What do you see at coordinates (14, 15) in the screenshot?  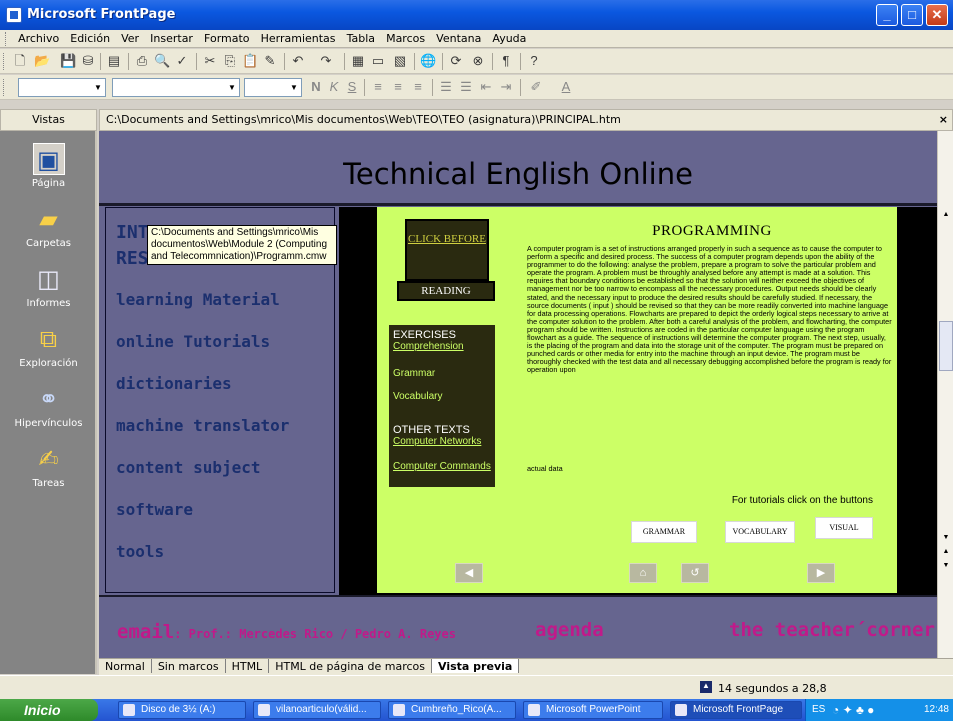 I see `frontpage-app-icon` at bounding box center [14, 15].